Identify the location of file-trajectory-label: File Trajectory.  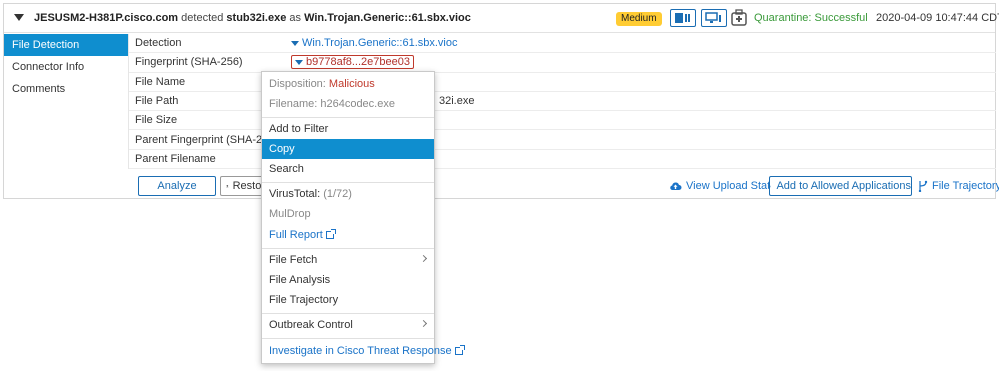
(965, 186).